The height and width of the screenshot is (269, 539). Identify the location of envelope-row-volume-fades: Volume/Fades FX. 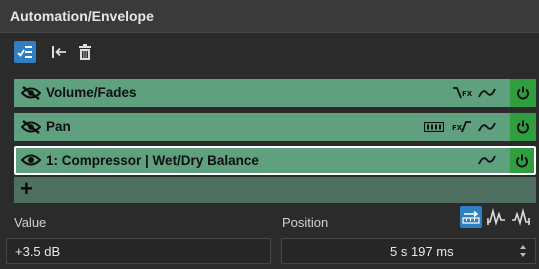
(275, 93).